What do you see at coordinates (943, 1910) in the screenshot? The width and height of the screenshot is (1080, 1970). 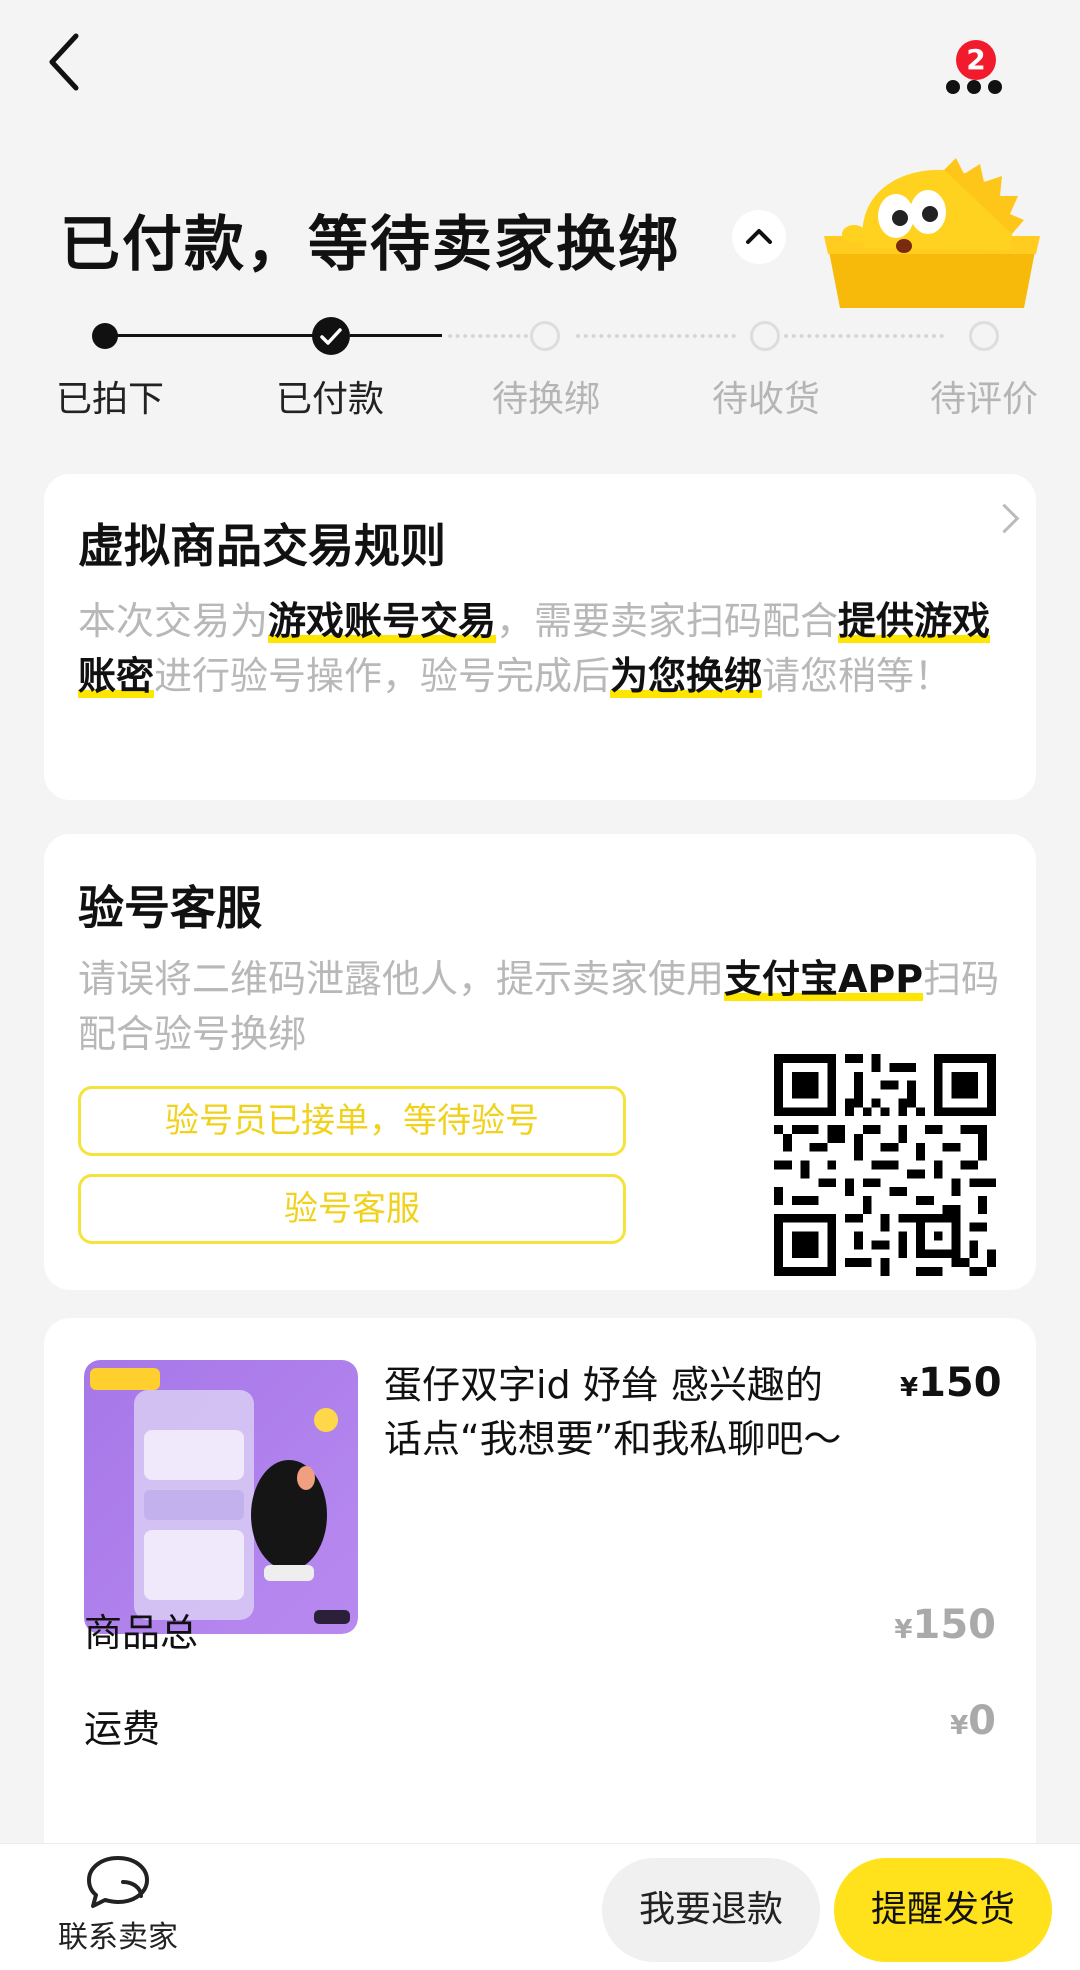 I see `remind-ship-button: 提醒发货` at bounding box center [943, 1910].